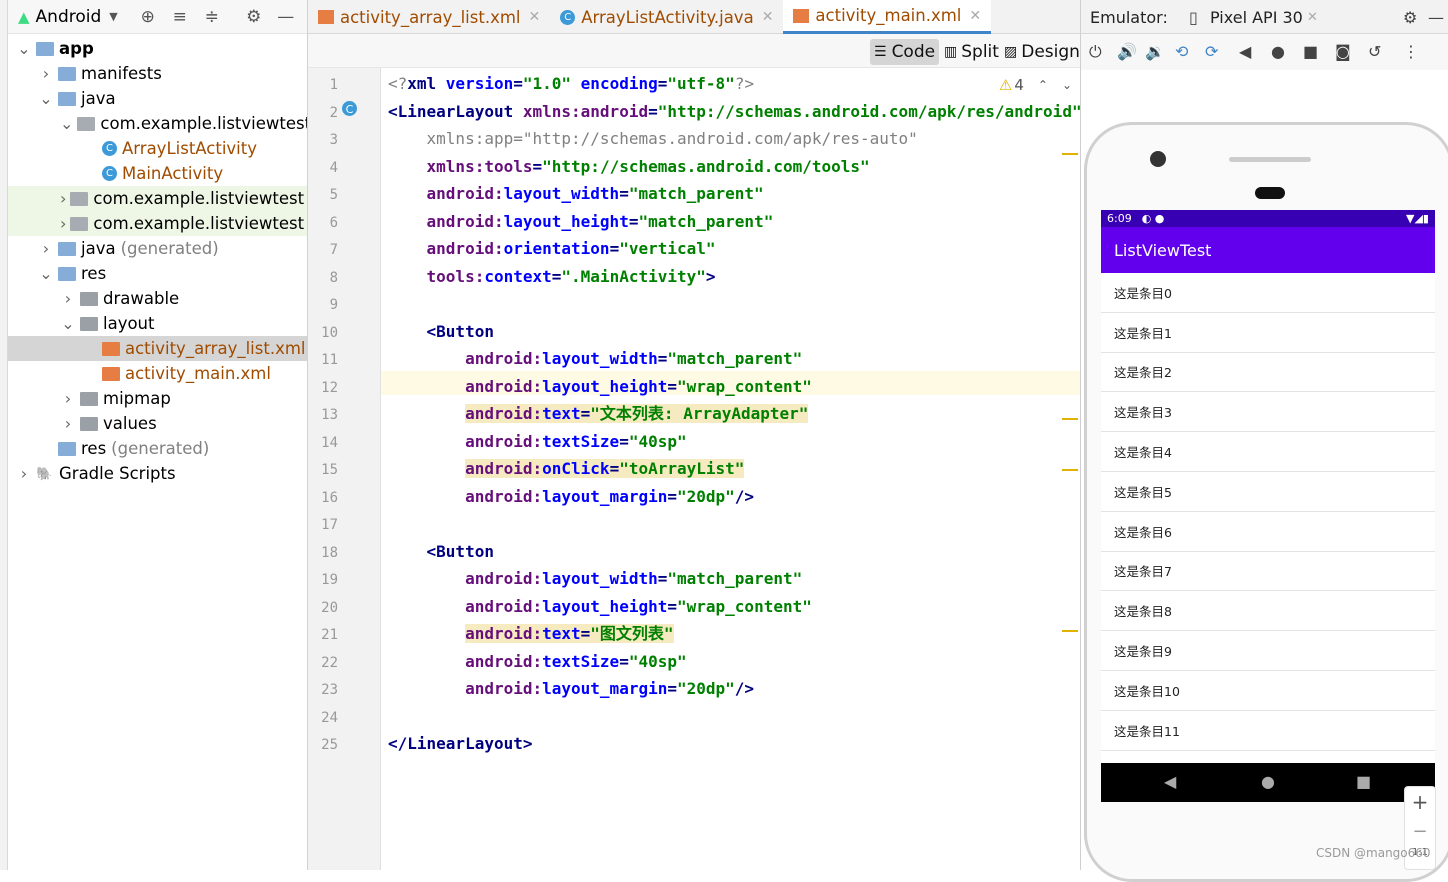  Describe the element at coordinates (1005, 85) in the screenshot. I see `warning-icon: ⚠` at that location.